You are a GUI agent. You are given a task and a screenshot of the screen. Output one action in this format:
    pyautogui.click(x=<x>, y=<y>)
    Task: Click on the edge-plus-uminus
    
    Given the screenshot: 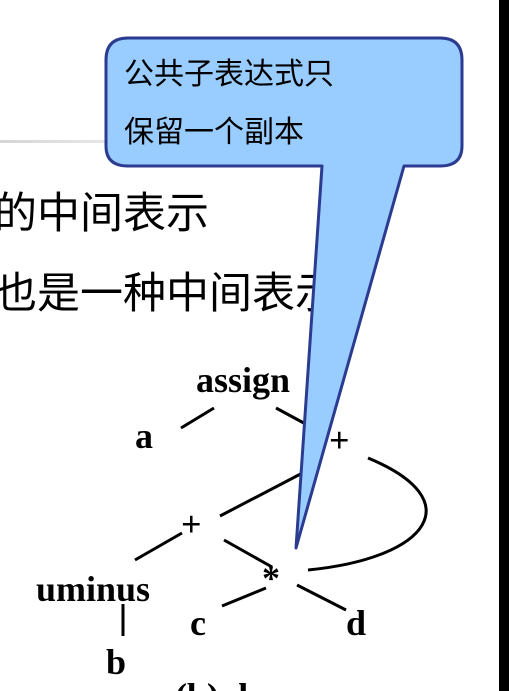 What is the action you would take?
    pyautogui.click(x=158, y=546)
    